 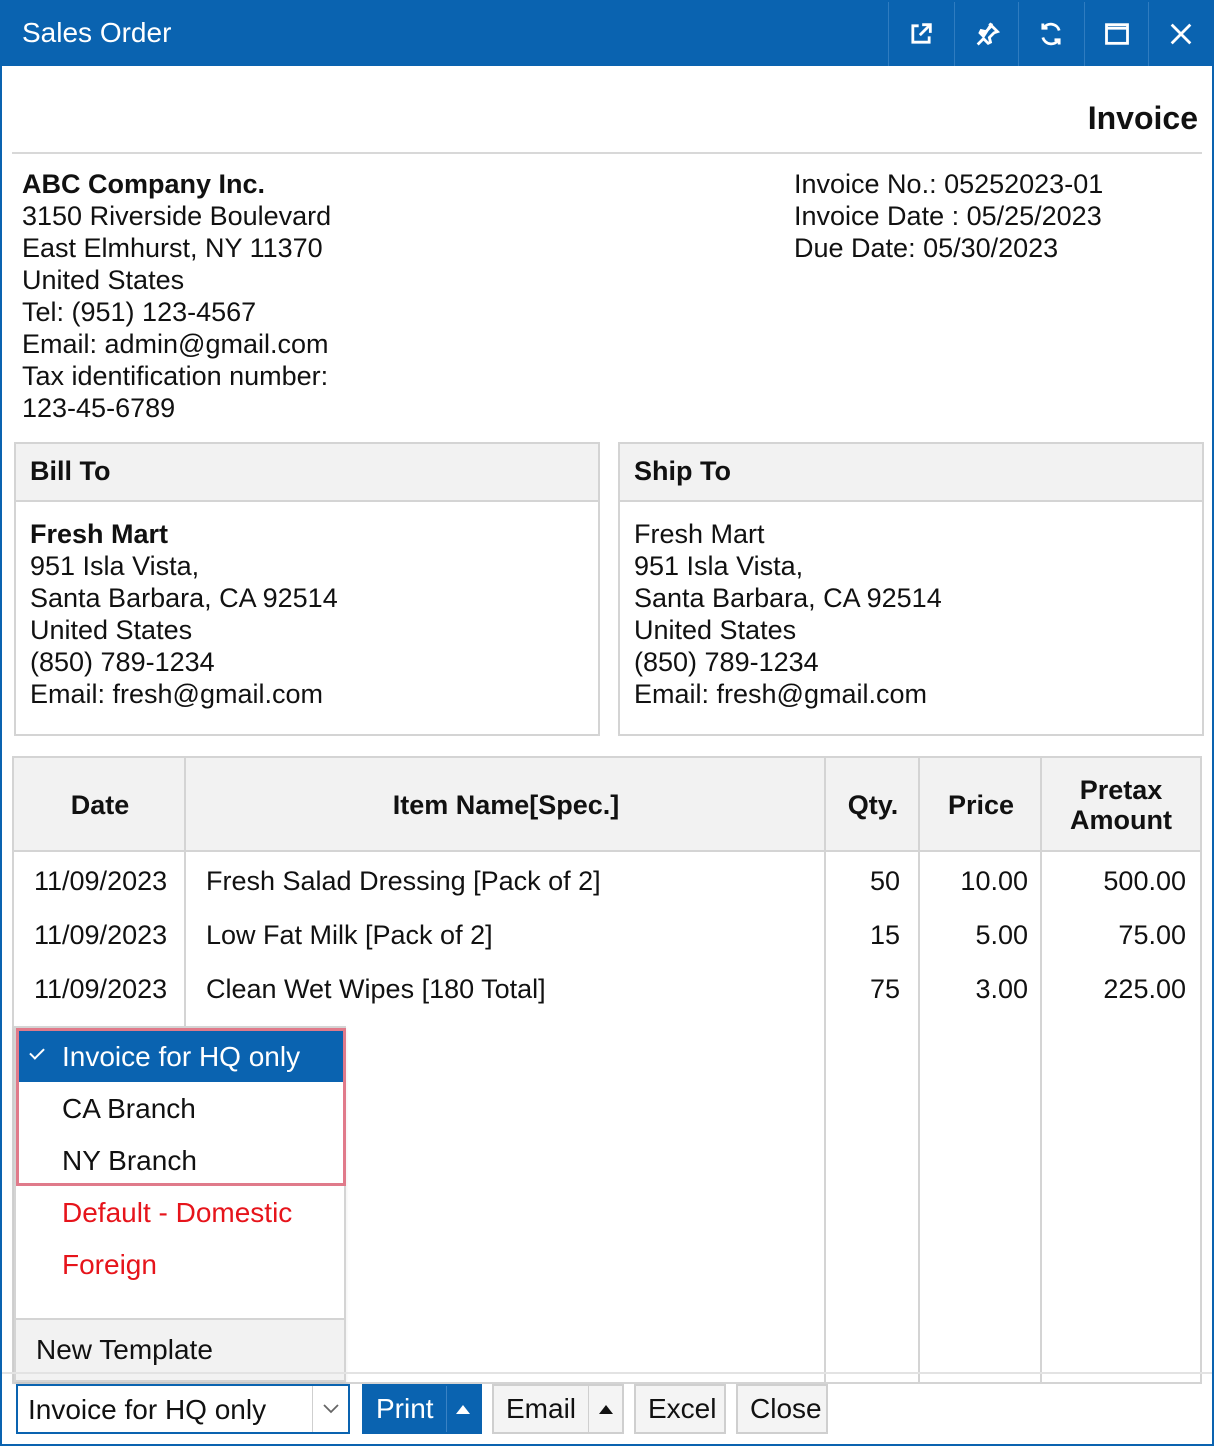 I want to click on template-select: Invoice for HQ only, so click(x=183, y=1409).